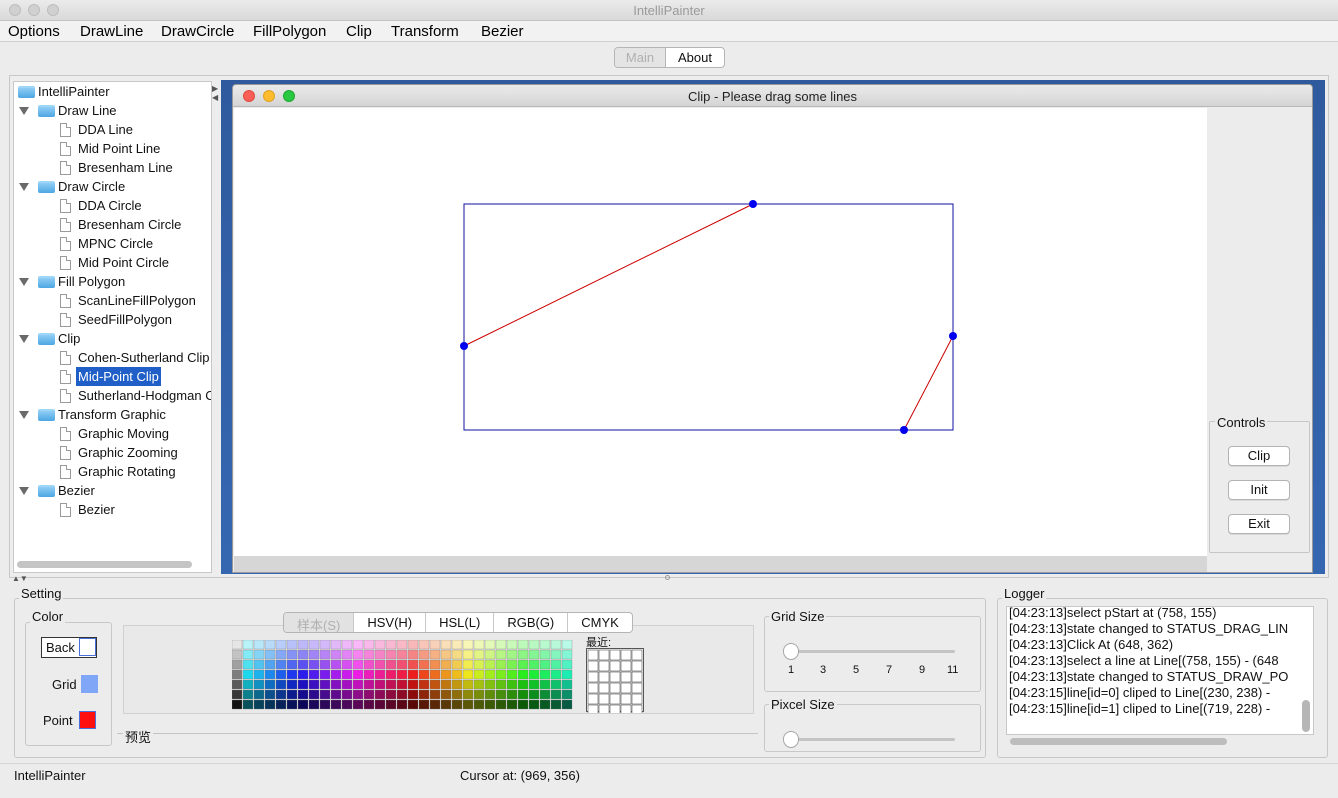 This screenshot has width=1338, height=798. Describe the element at coordinates (34, 31) in the screenshot. I see `menu-options: Options` at that location.